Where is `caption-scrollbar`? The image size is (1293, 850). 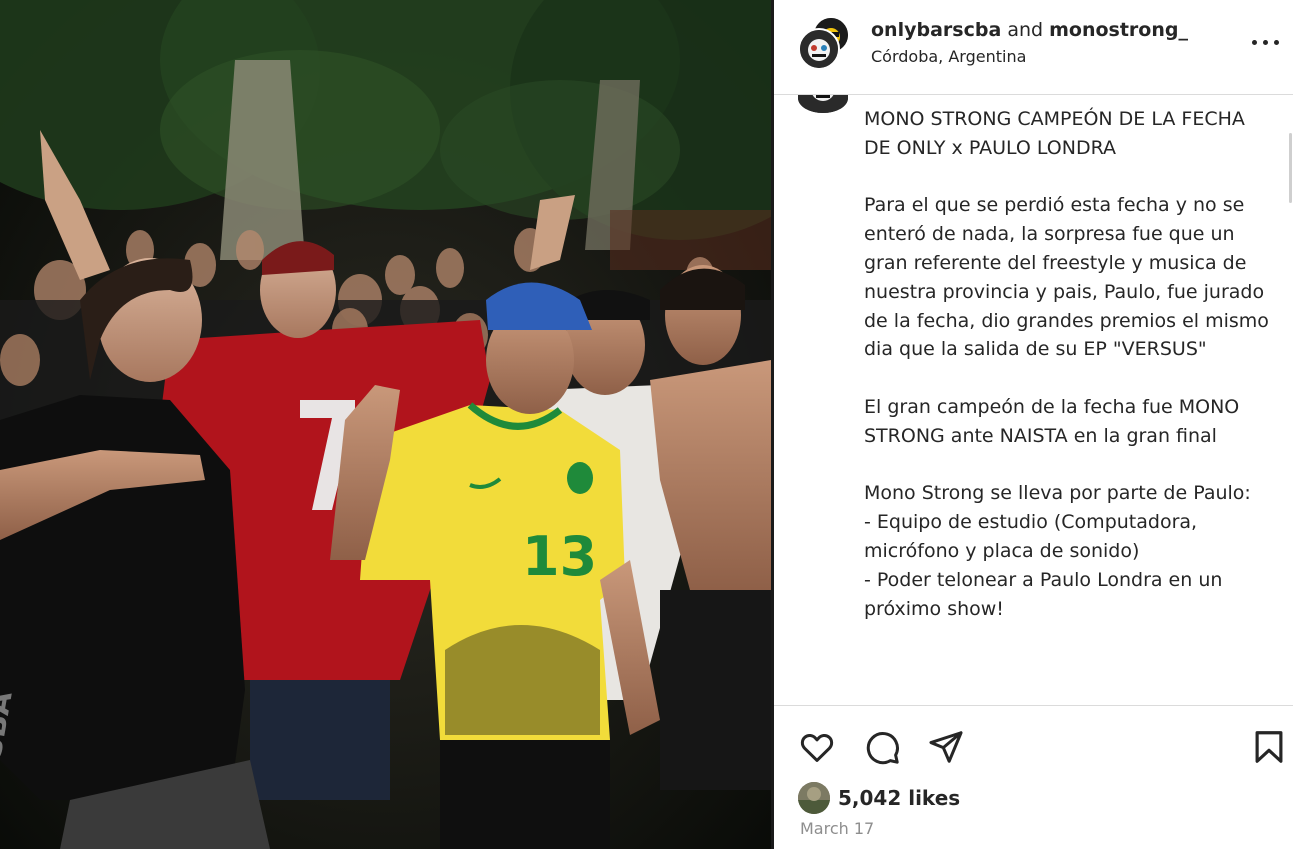 caption-scrollbar is located at coordinates (1290, 168).